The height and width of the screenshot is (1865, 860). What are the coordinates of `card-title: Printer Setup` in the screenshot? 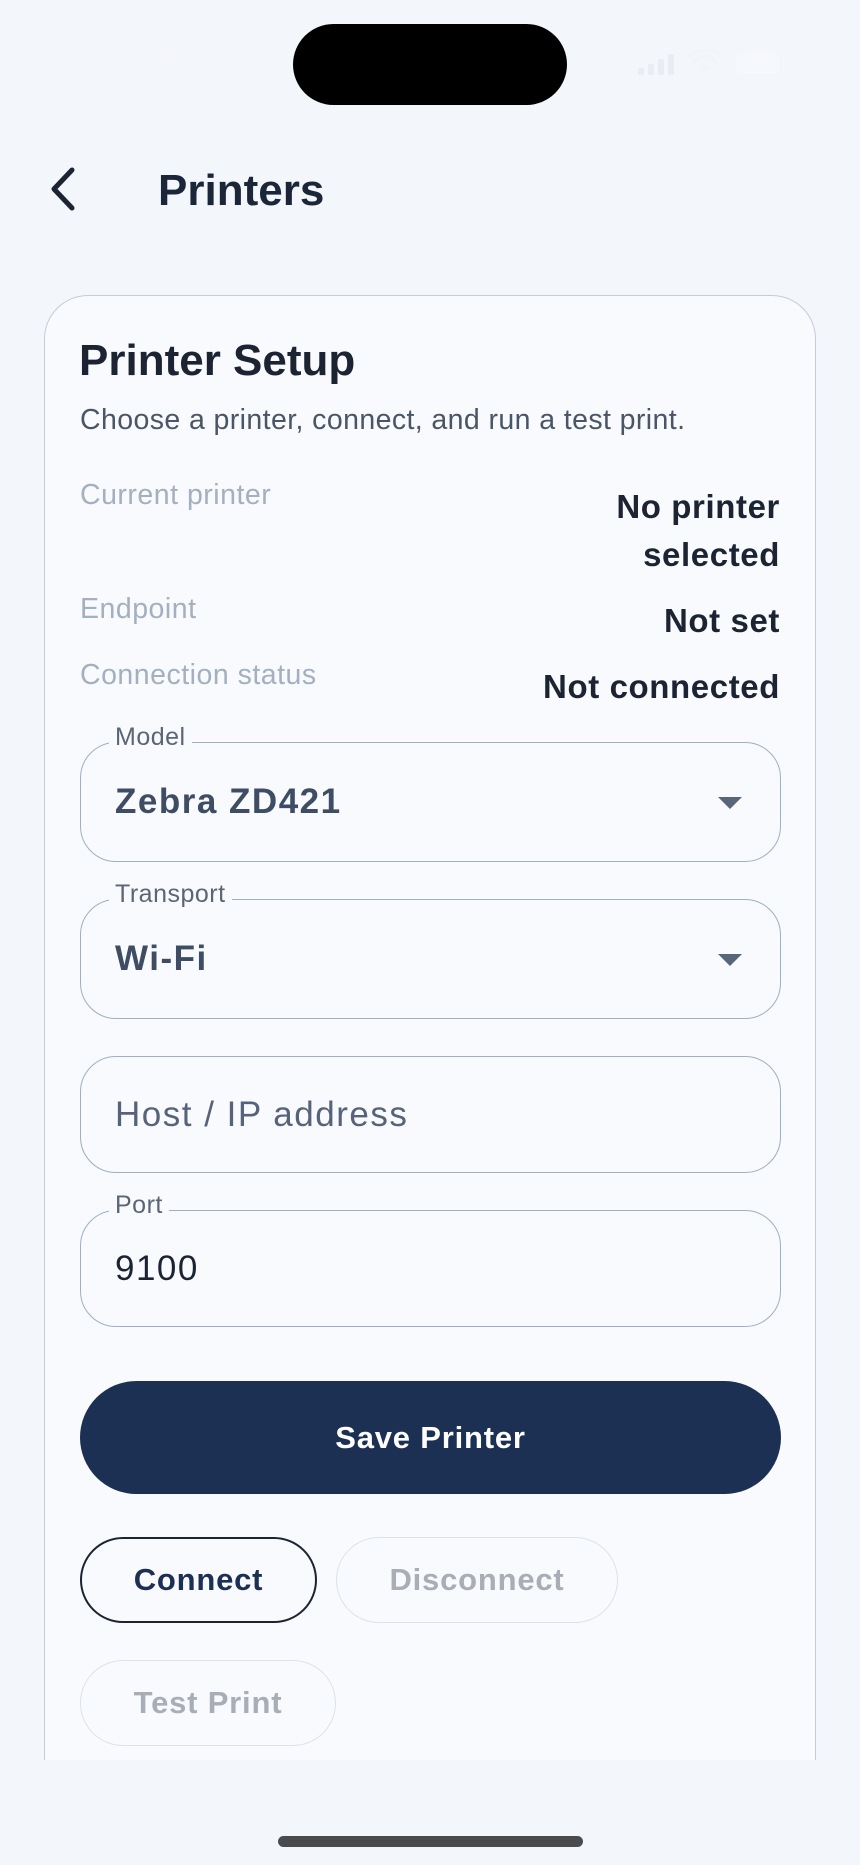 It's located at (217, 360).